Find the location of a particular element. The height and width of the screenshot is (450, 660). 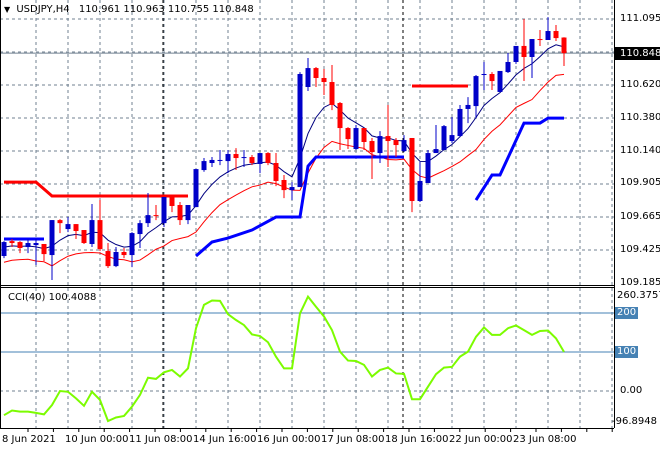

time-label: 8 Jun 2021 is located at coordinates (29, 439).